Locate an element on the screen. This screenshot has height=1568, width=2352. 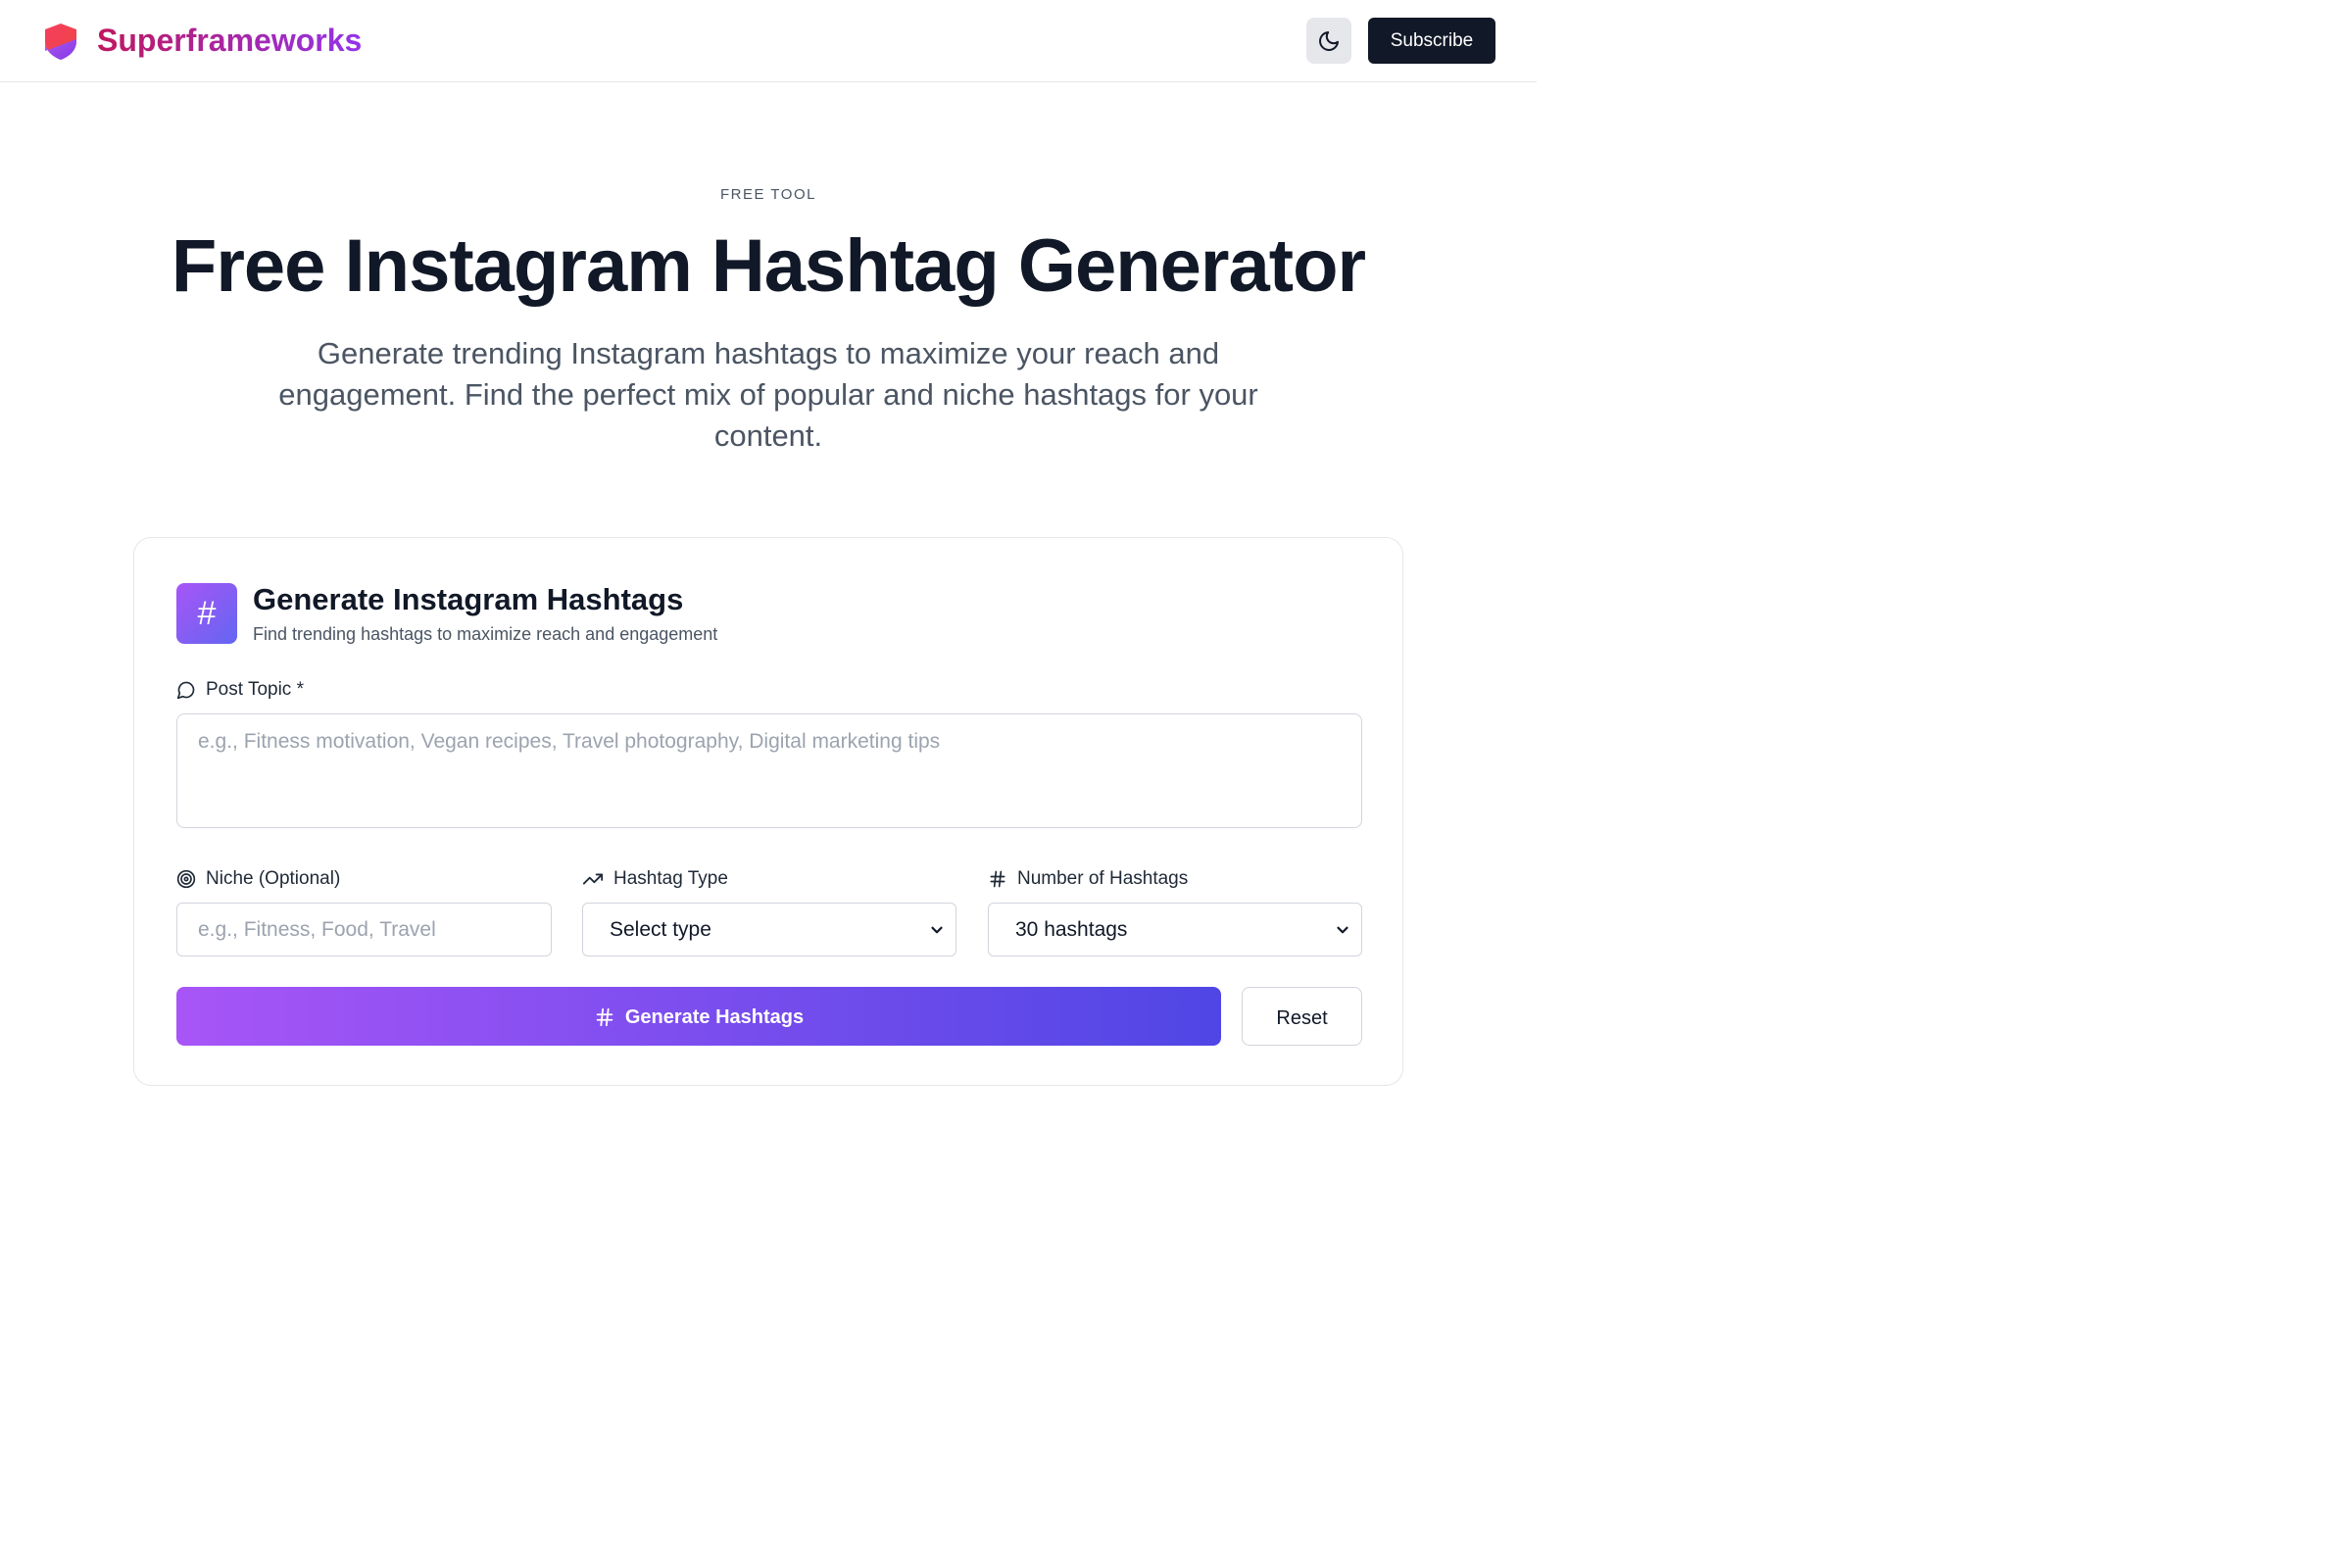
hashtag-icon: # is located at coordinates (206, 613).